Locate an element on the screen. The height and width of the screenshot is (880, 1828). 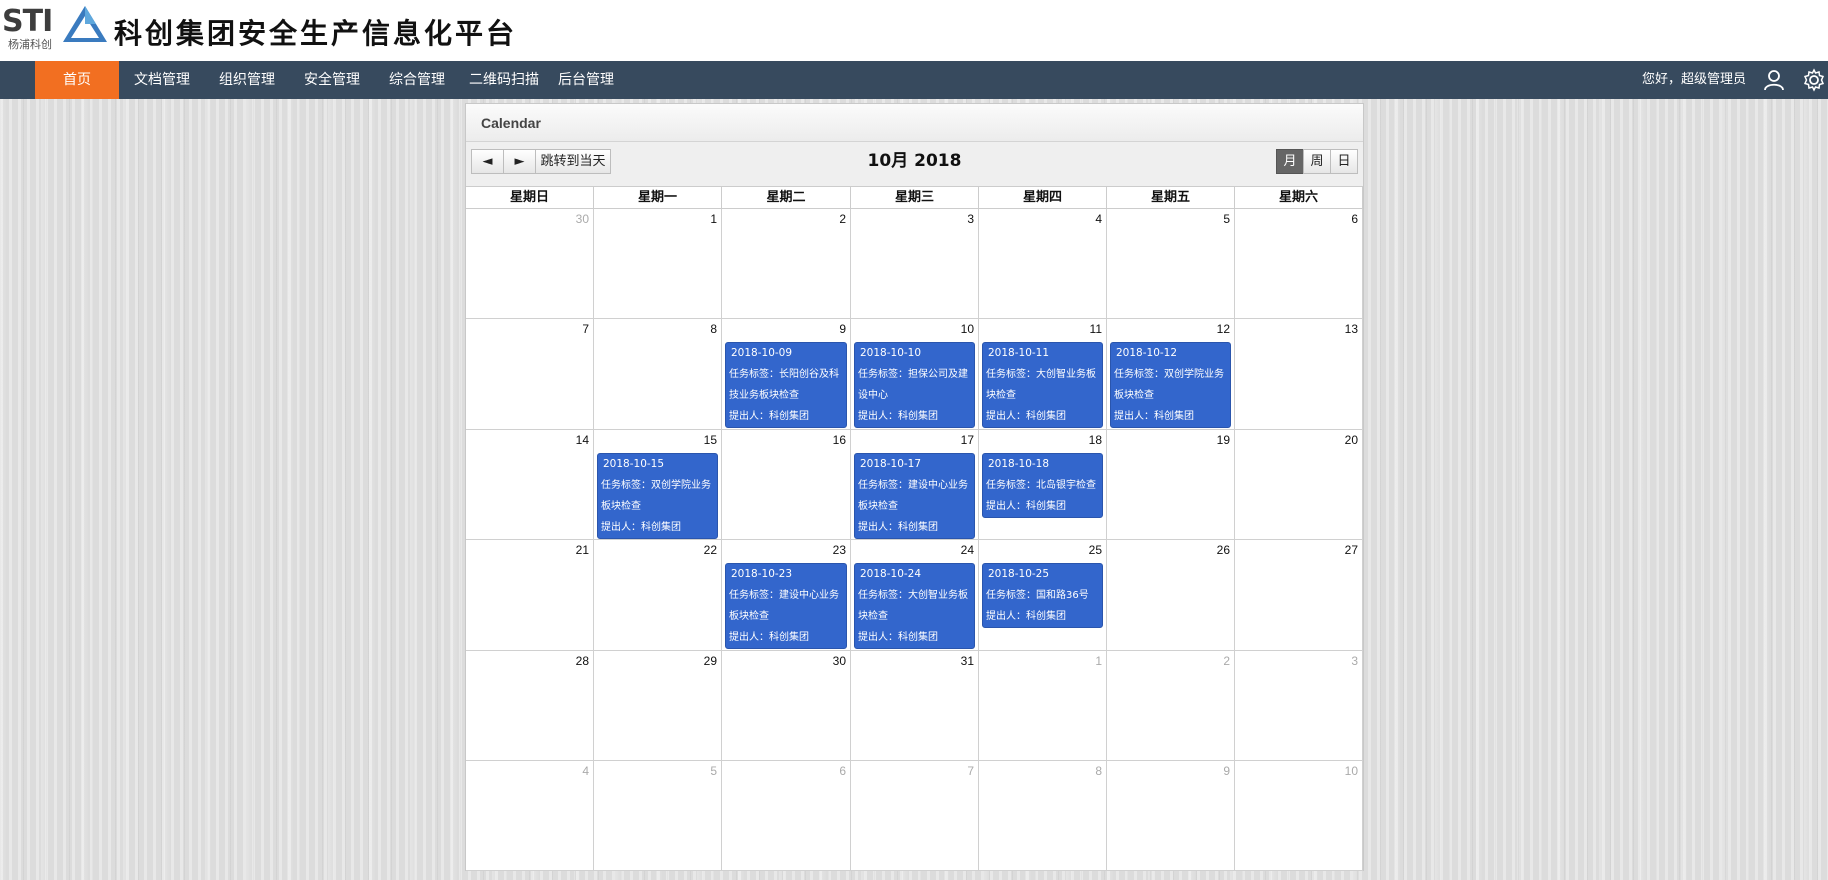
day-cell: 27 is located at coordinates (1299, 595).